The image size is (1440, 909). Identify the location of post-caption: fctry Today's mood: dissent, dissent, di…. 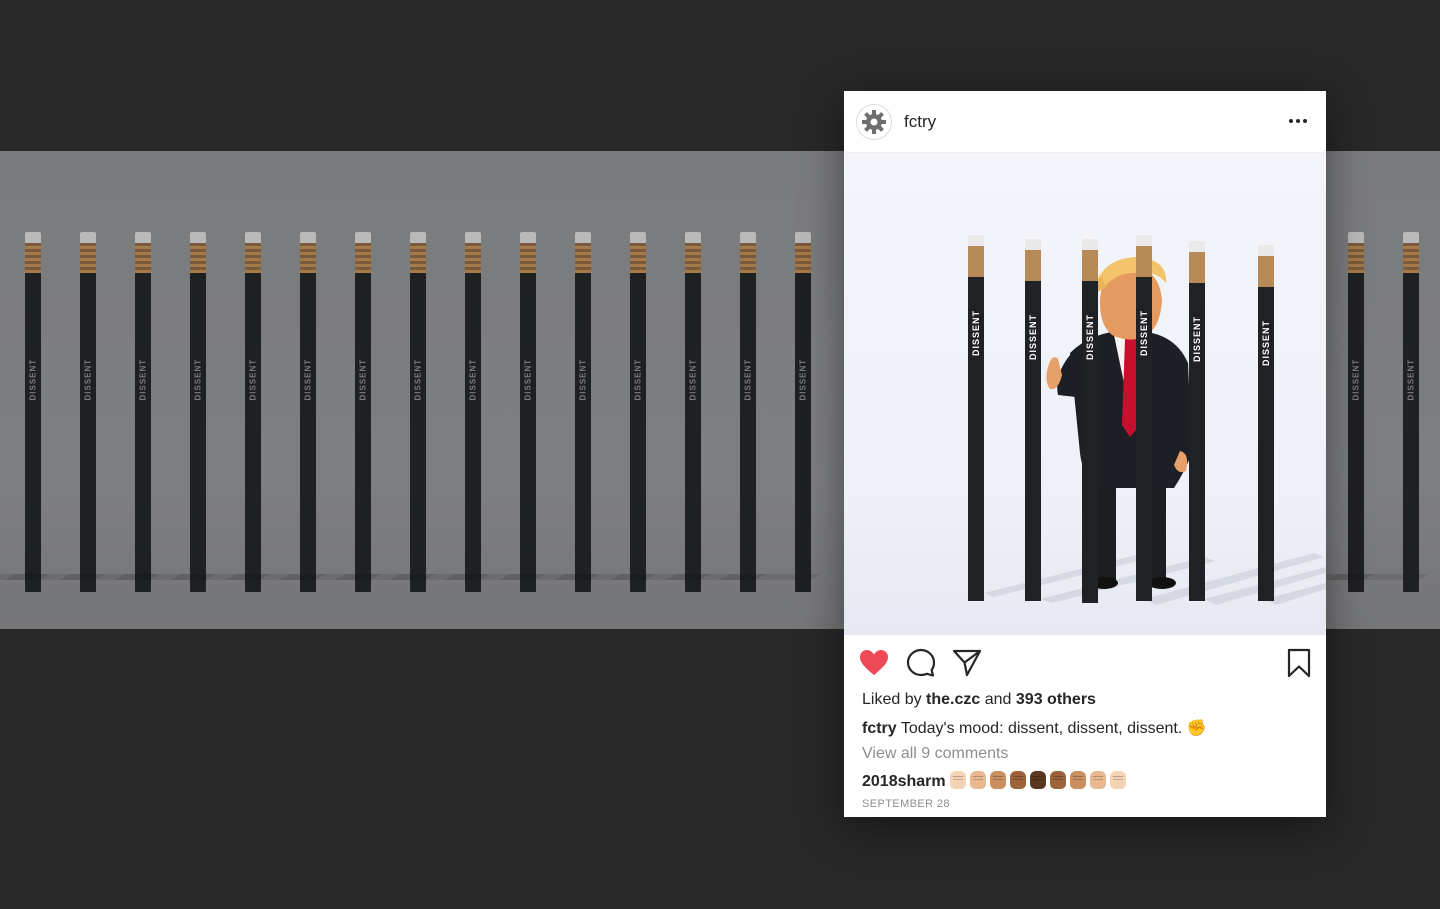
(1034, 728).